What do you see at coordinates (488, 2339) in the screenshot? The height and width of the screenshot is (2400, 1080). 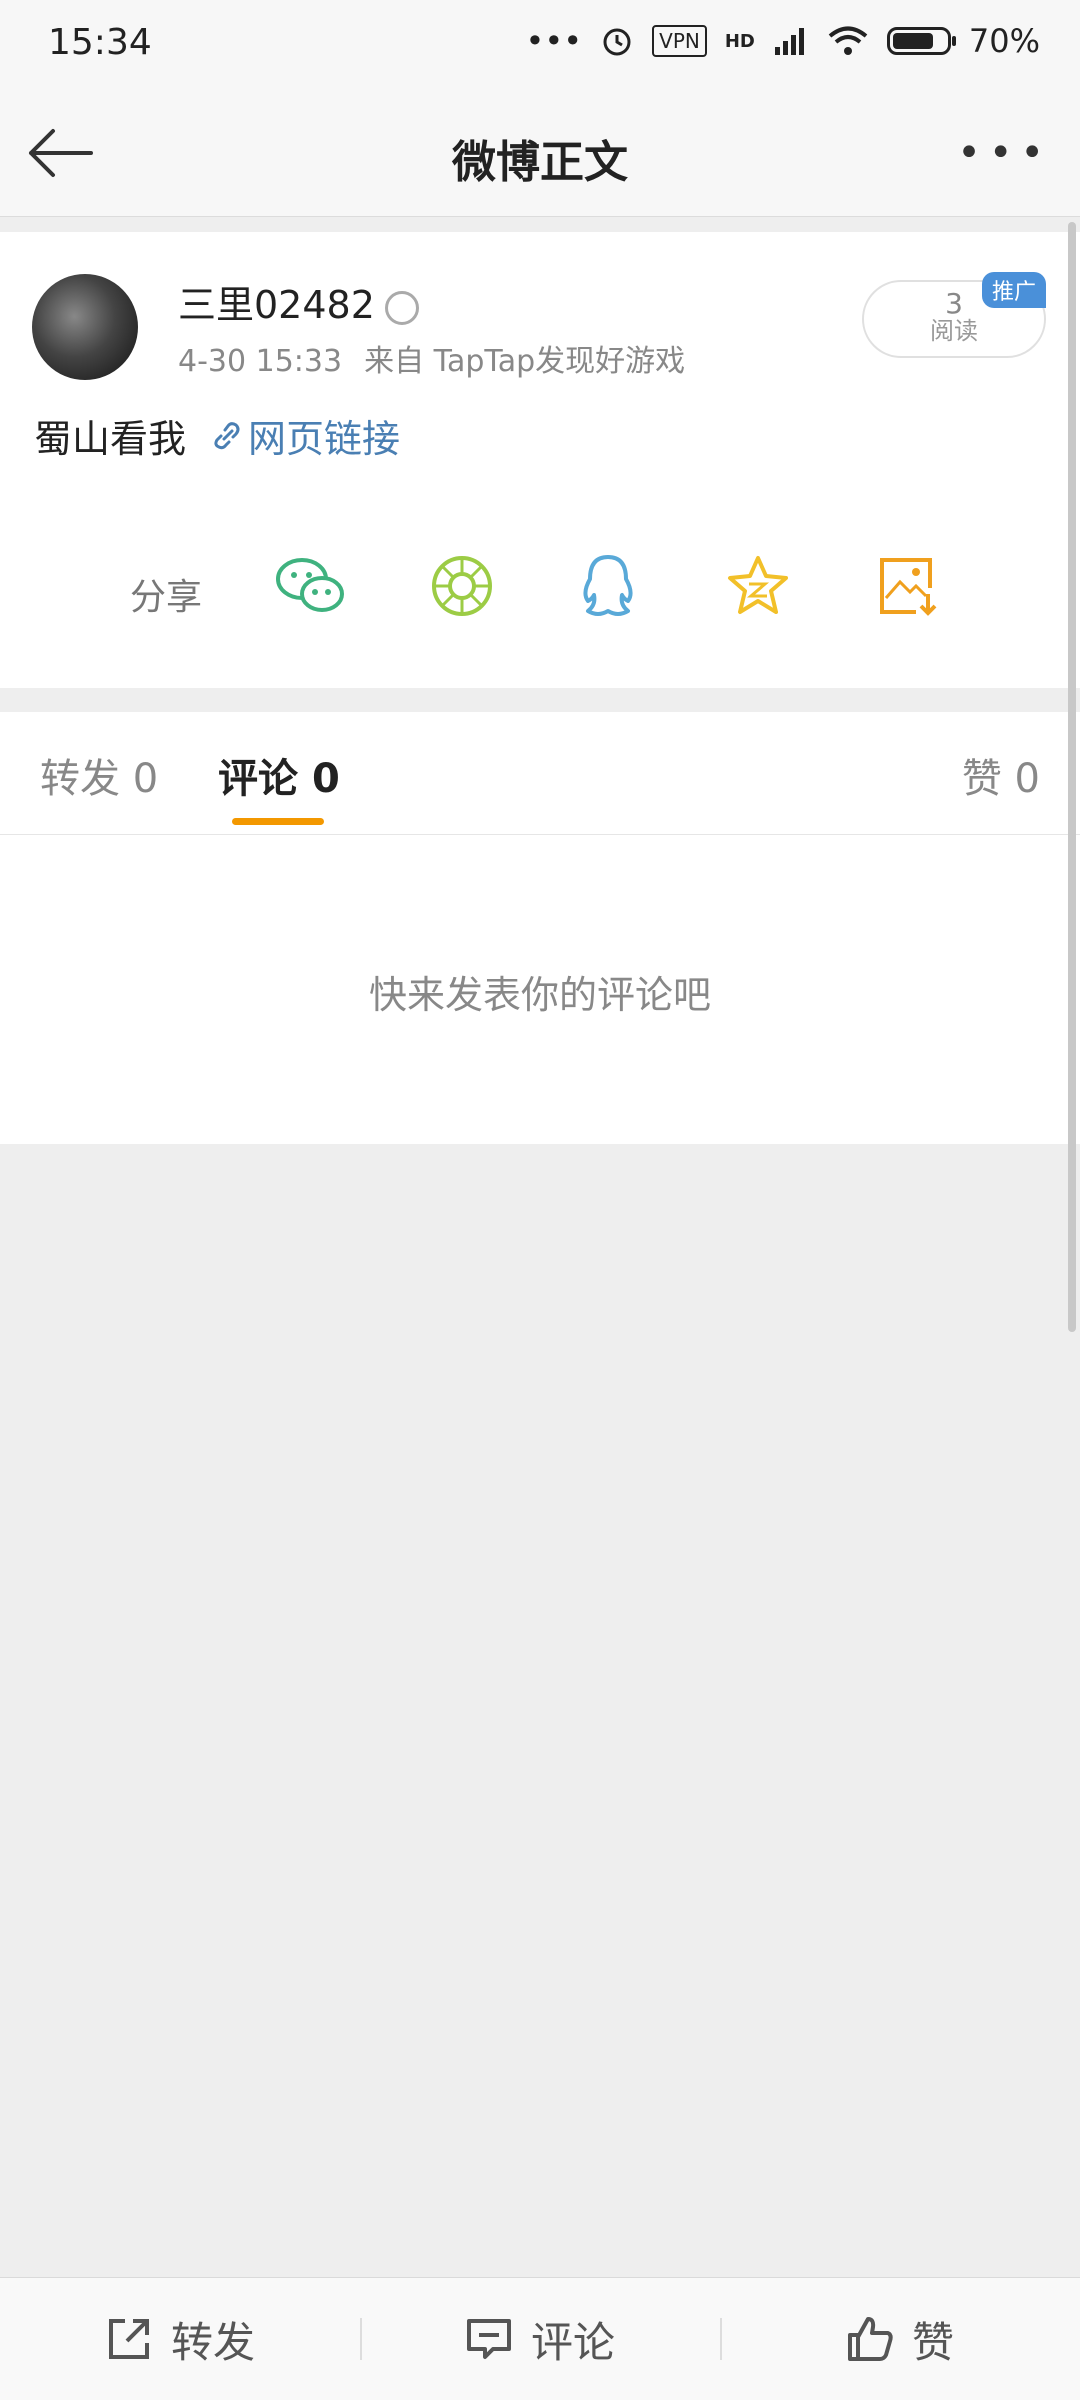 I see `comment-icon` at bounding box center [488, 2339].